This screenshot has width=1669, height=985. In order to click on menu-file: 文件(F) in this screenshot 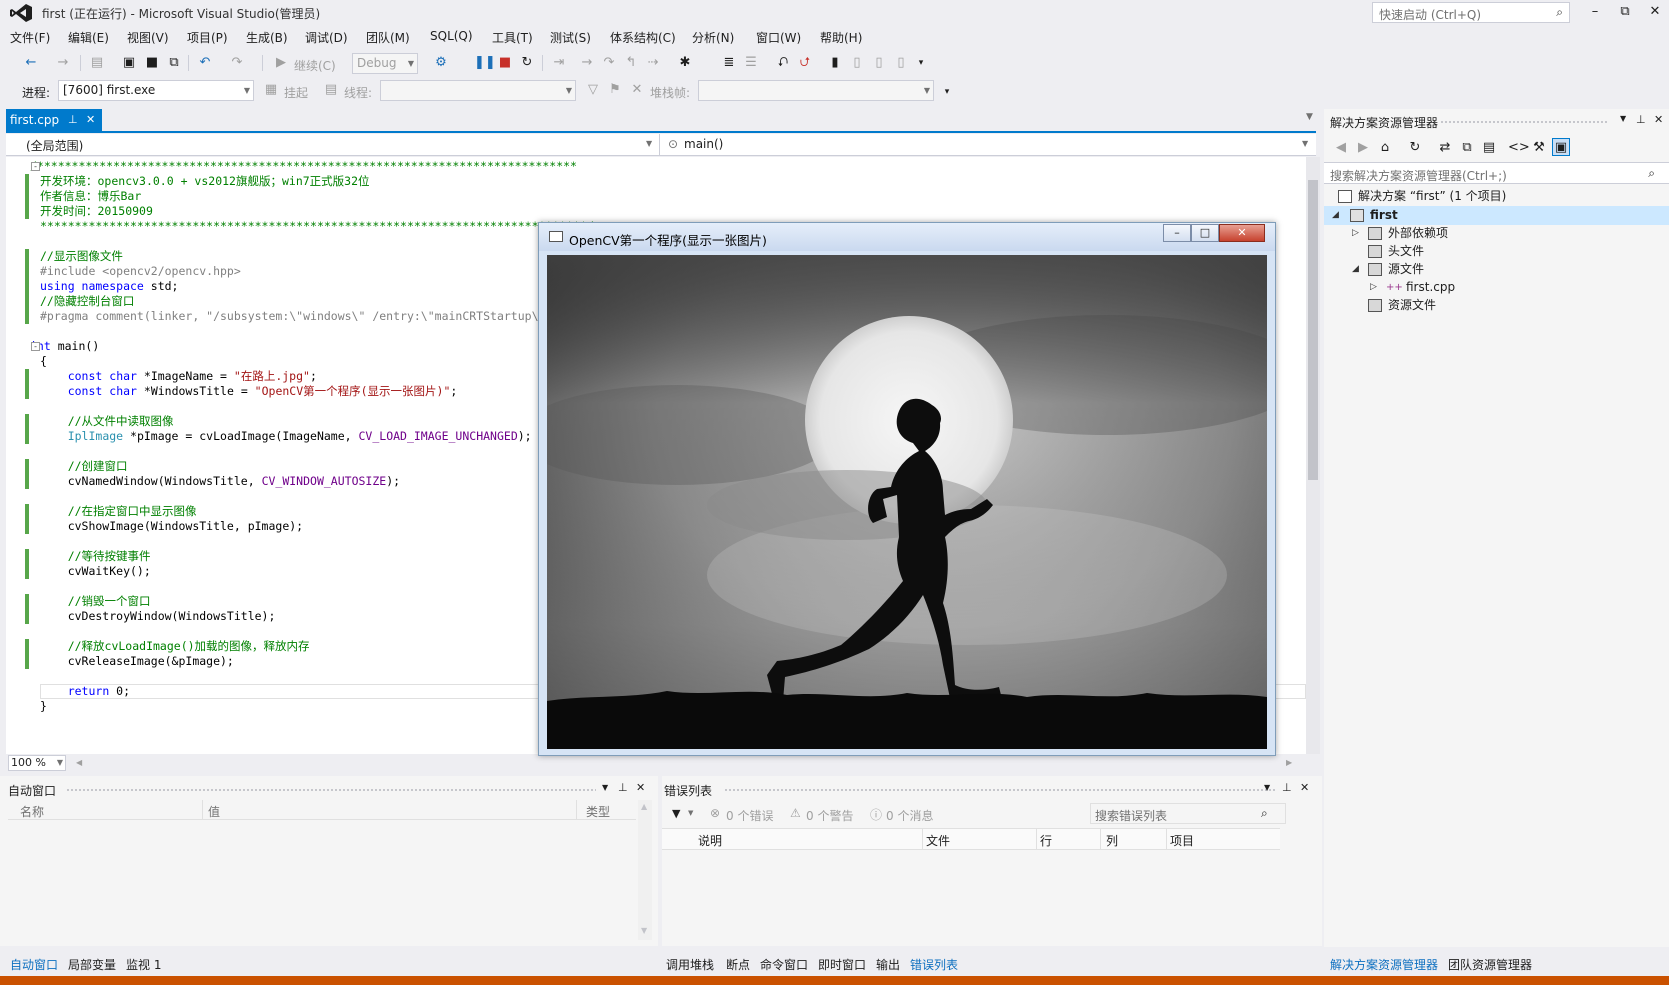, I will do `click(30, 37)`.